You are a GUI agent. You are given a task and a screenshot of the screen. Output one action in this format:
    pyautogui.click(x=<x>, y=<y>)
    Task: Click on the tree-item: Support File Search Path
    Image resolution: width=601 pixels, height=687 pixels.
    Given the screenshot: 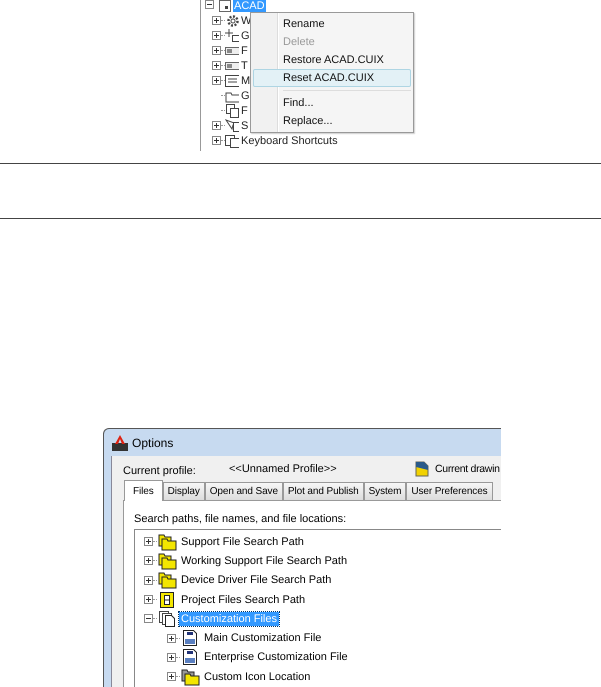 What is the action you would take?
    pyautogui.click(x=242, y=541)
    